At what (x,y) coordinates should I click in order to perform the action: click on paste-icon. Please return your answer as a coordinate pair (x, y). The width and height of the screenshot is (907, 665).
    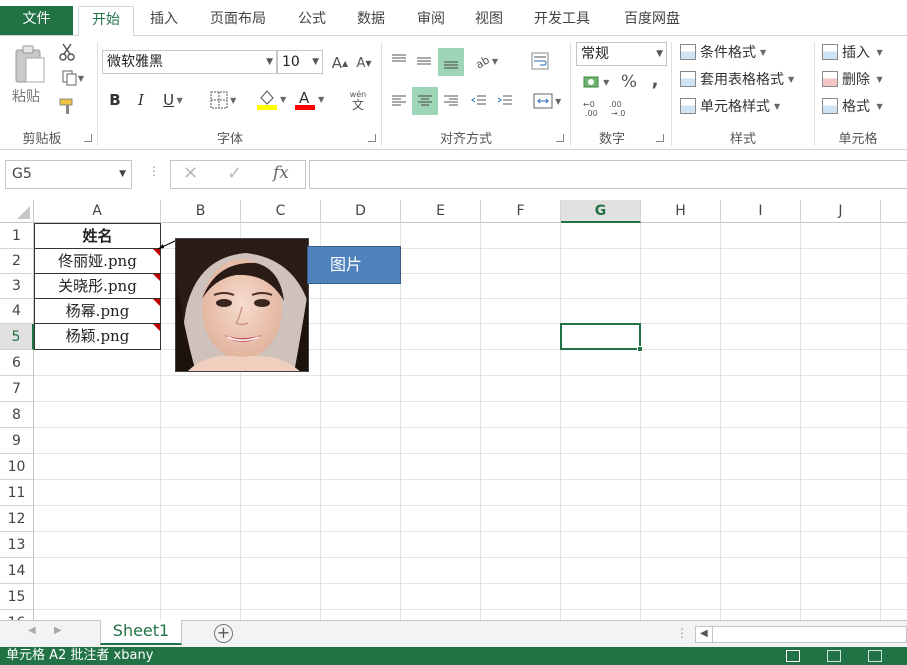
    Looking at the image, I should click on (30, 65).